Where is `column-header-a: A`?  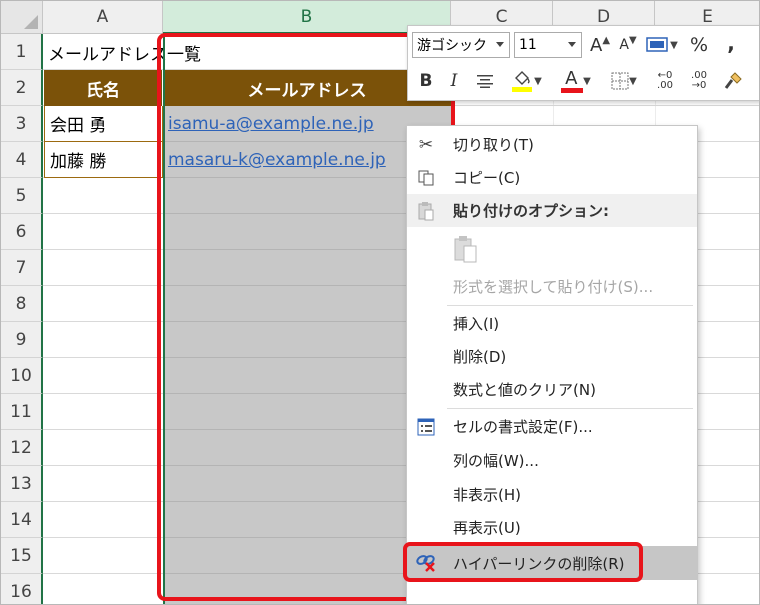 column-header-a: A is located at coordinates (103, 17).